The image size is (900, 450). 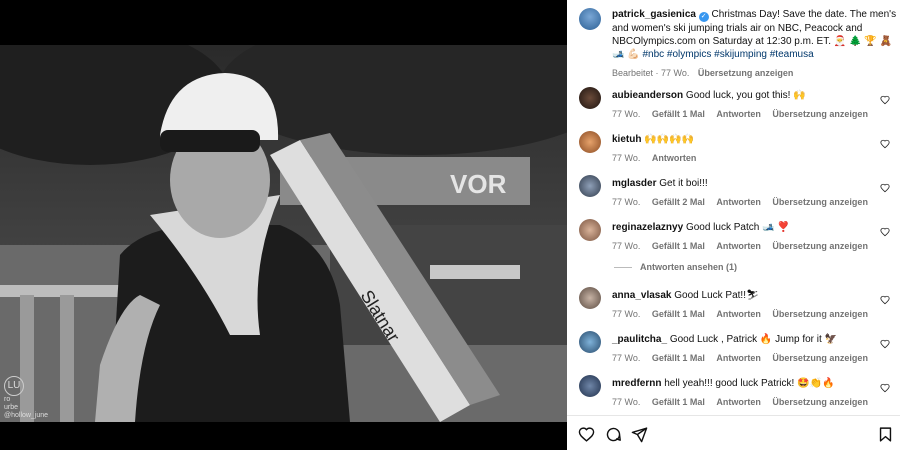 I want to click on post-translate-link: Übersetzung anzeigen, so click(x=746, y=73).